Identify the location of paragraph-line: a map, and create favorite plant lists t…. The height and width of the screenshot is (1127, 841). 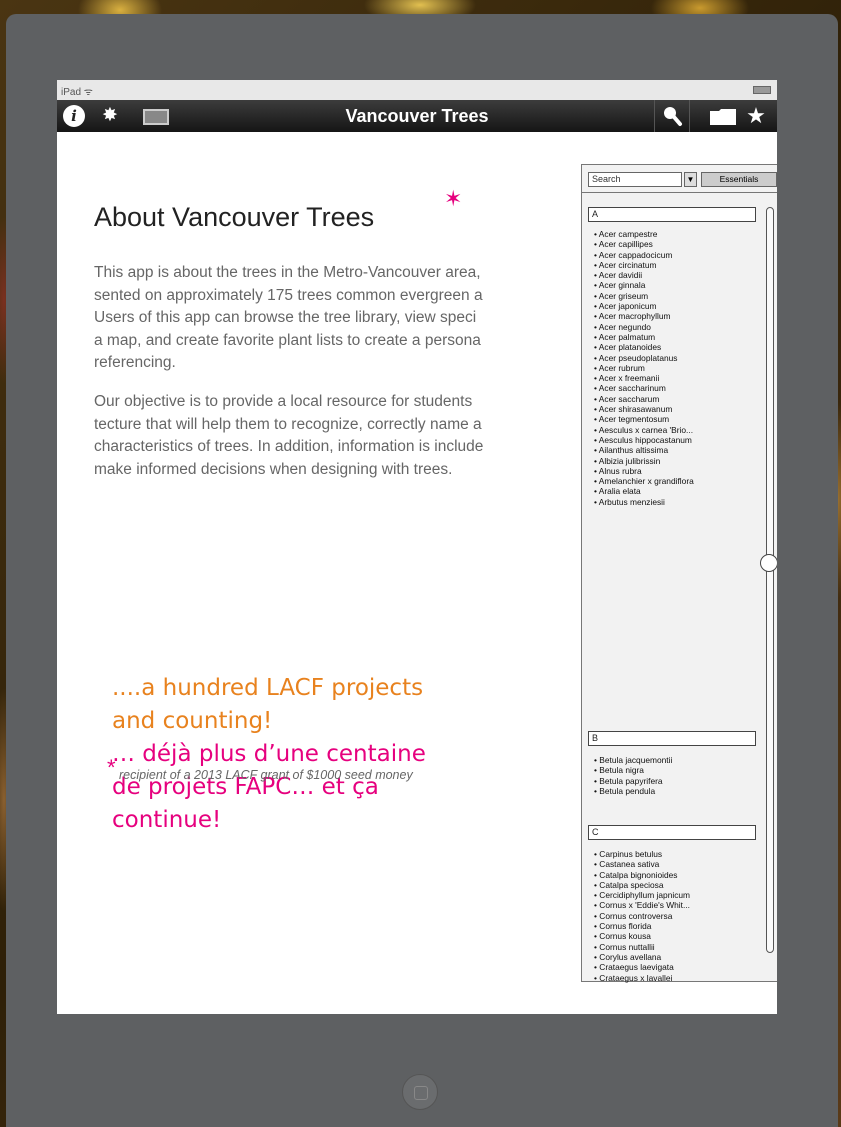
(287, 340).